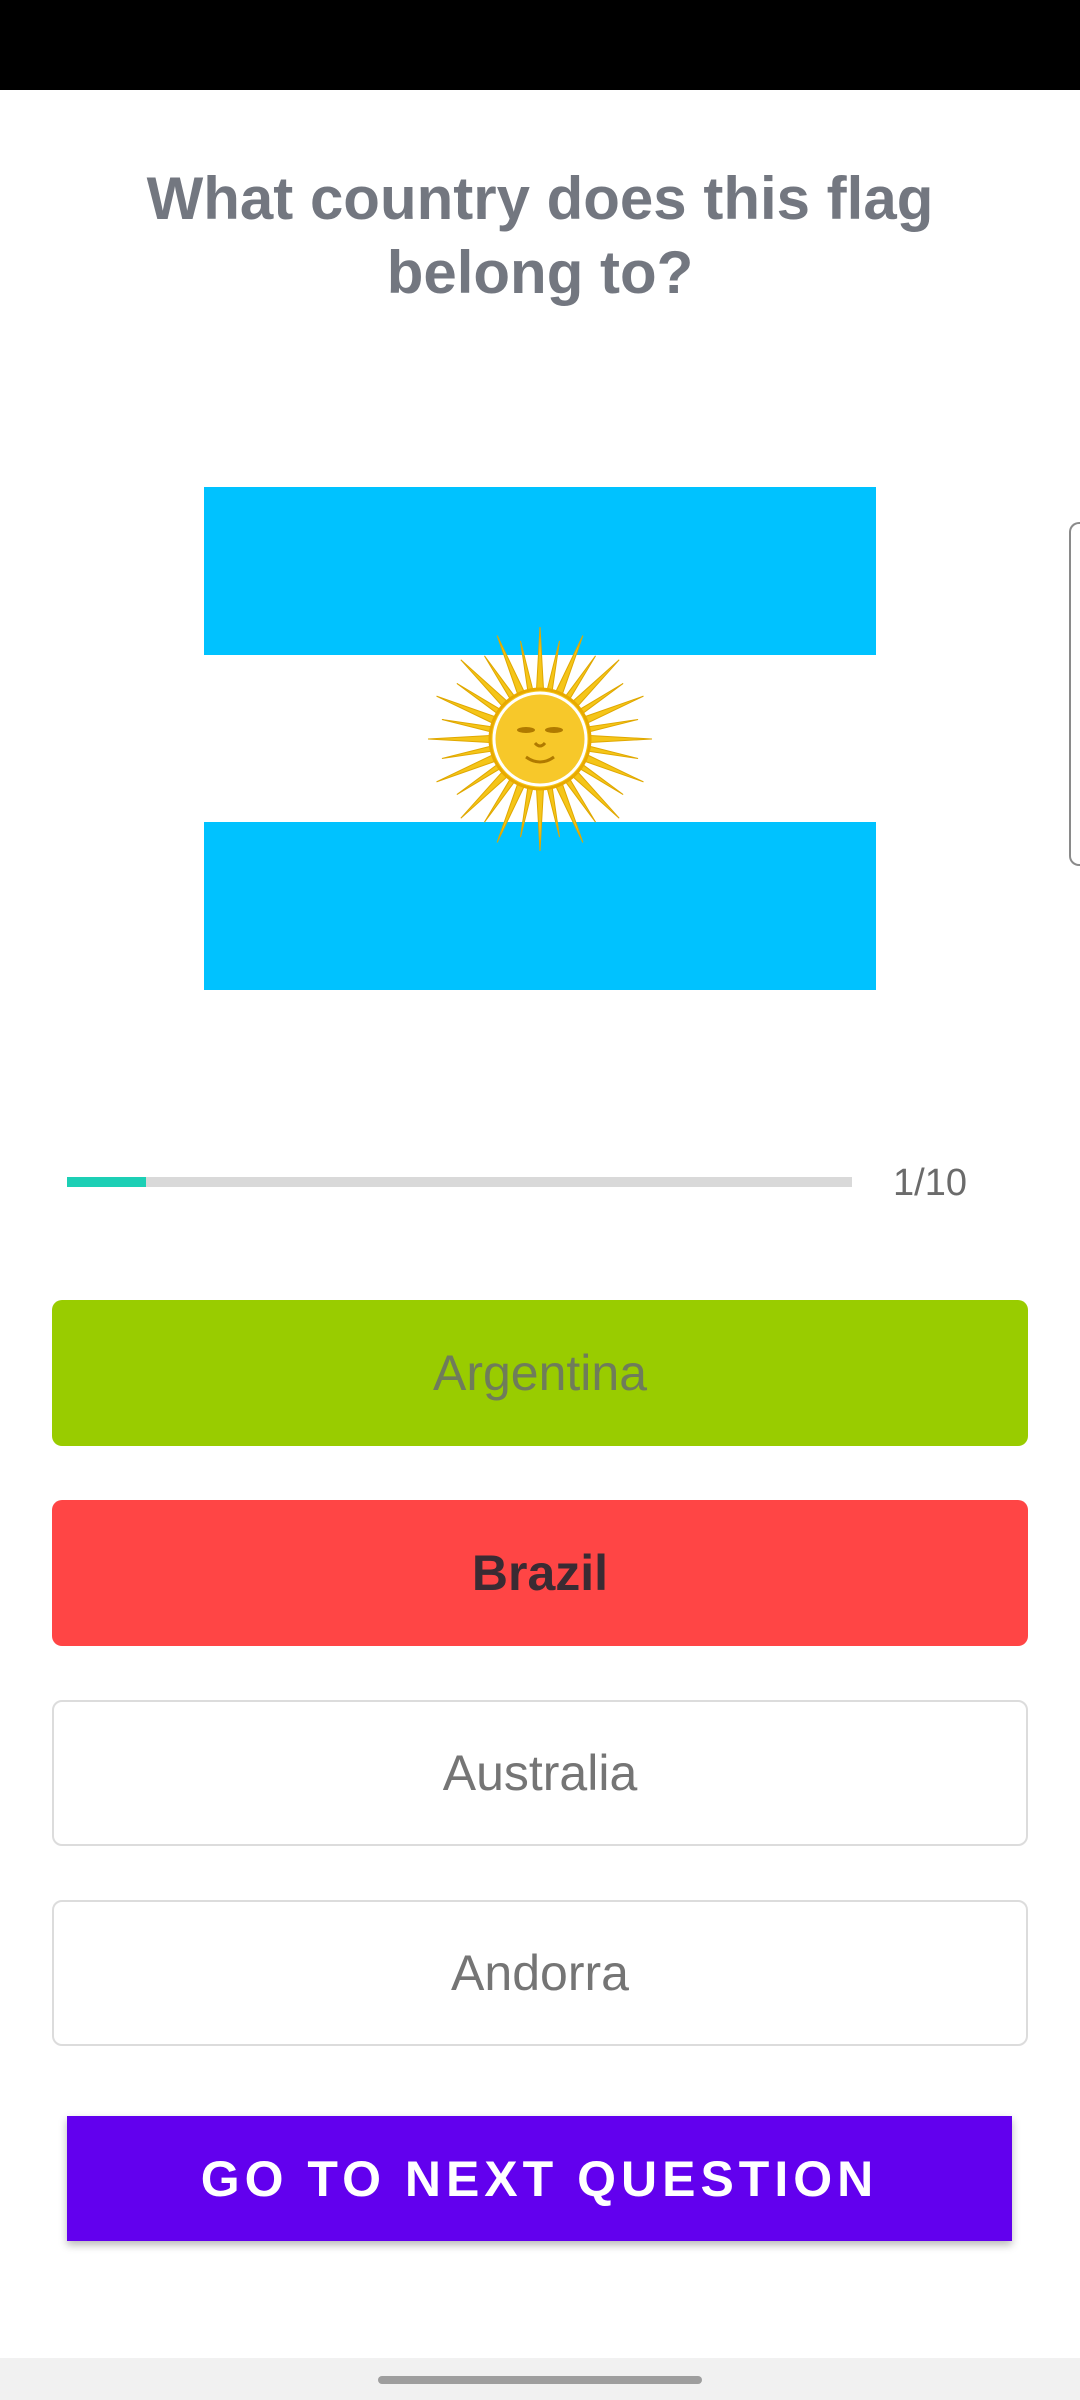 The height and width of the screenshot is (2400, 1080). What do you see at coordinates (930, 1183) in the screenshot?
I see `progress-counter: 1/10` at bounding box center [930, 1183].